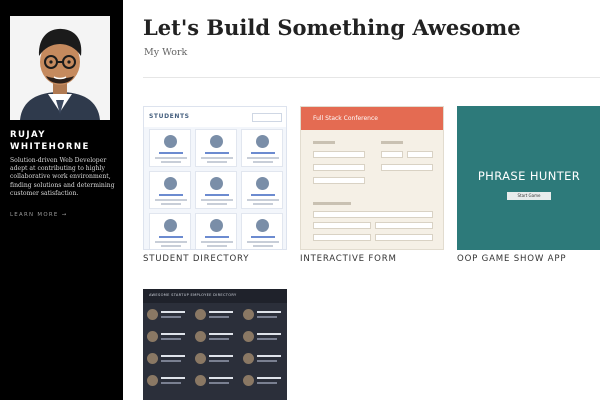 Image resolution: width=600 pixels, height=400 pixels. I want to click on avatar, so click(60, 68).